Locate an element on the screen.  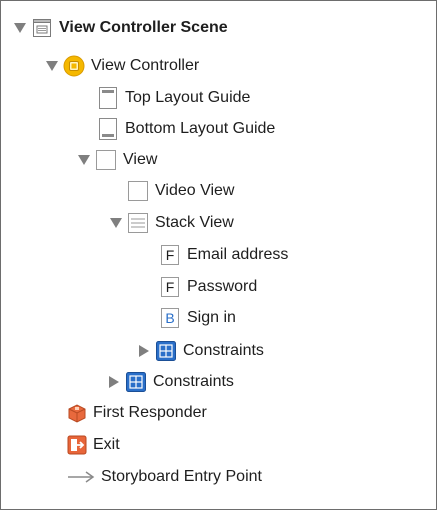
top-layout-guide-icon is located at coordinates (108, 98).